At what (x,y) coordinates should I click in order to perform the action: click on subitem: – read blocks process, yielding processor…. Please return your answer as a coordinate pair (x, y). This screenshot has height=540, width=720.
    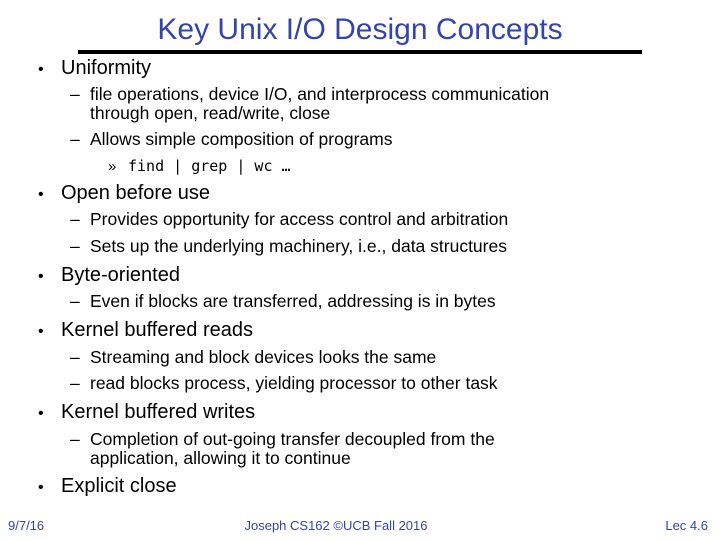
    Looking at the image, I should click on (284, 383).